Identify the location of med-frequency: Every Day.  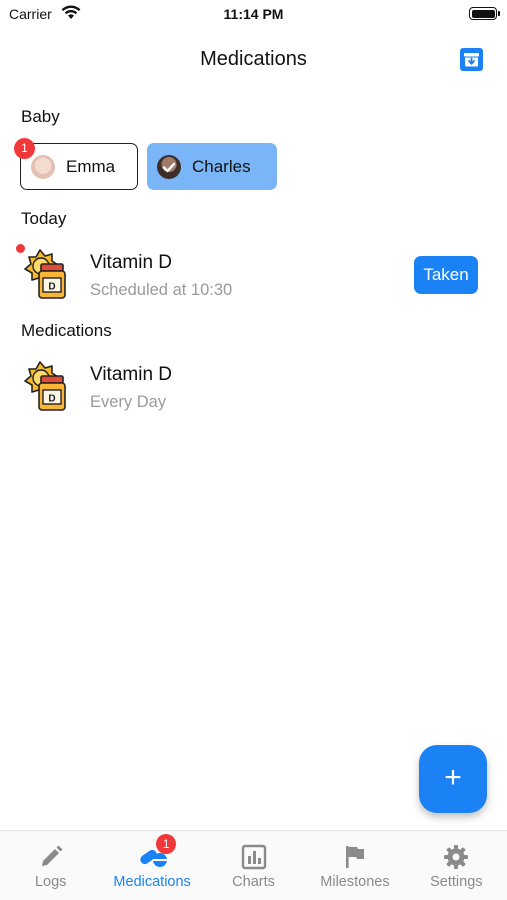
(128, 402).